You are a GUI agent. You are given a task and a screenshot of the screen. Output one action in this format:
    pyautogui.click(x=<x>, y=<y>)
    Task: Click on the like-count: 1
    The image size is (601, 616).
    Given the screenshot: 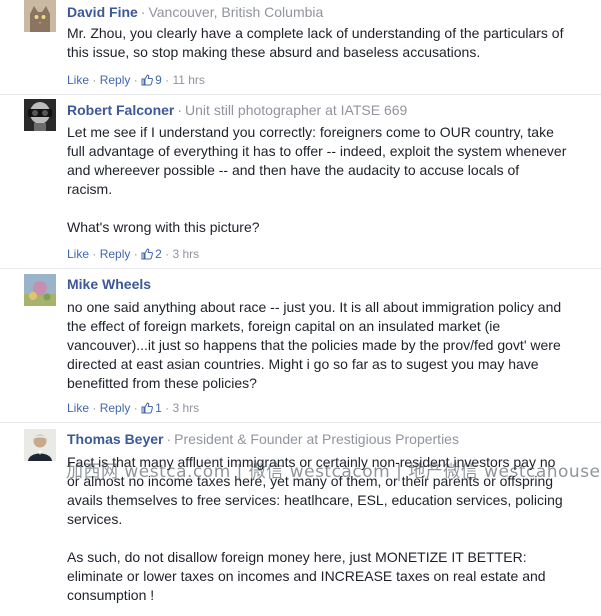 What is the action you would take?
    pyautogui.click(x=151, y=408)
    